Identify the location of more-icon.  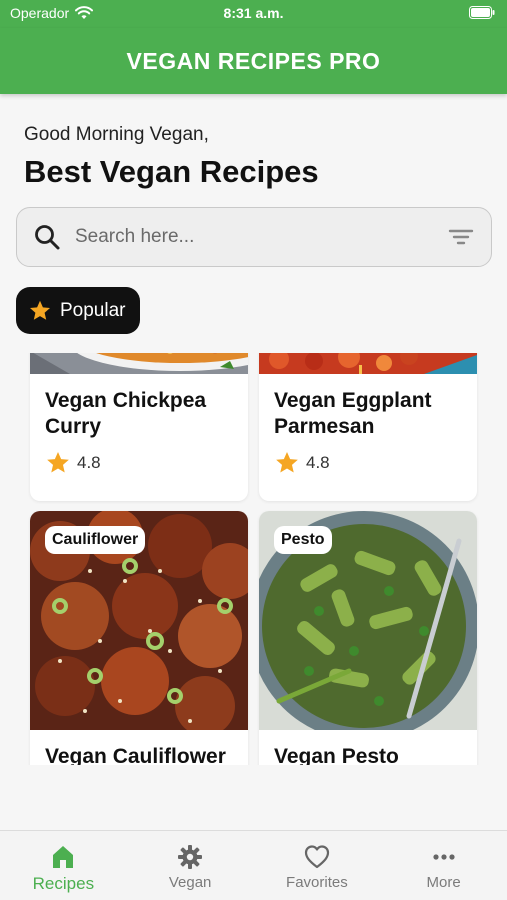
(444, 857).